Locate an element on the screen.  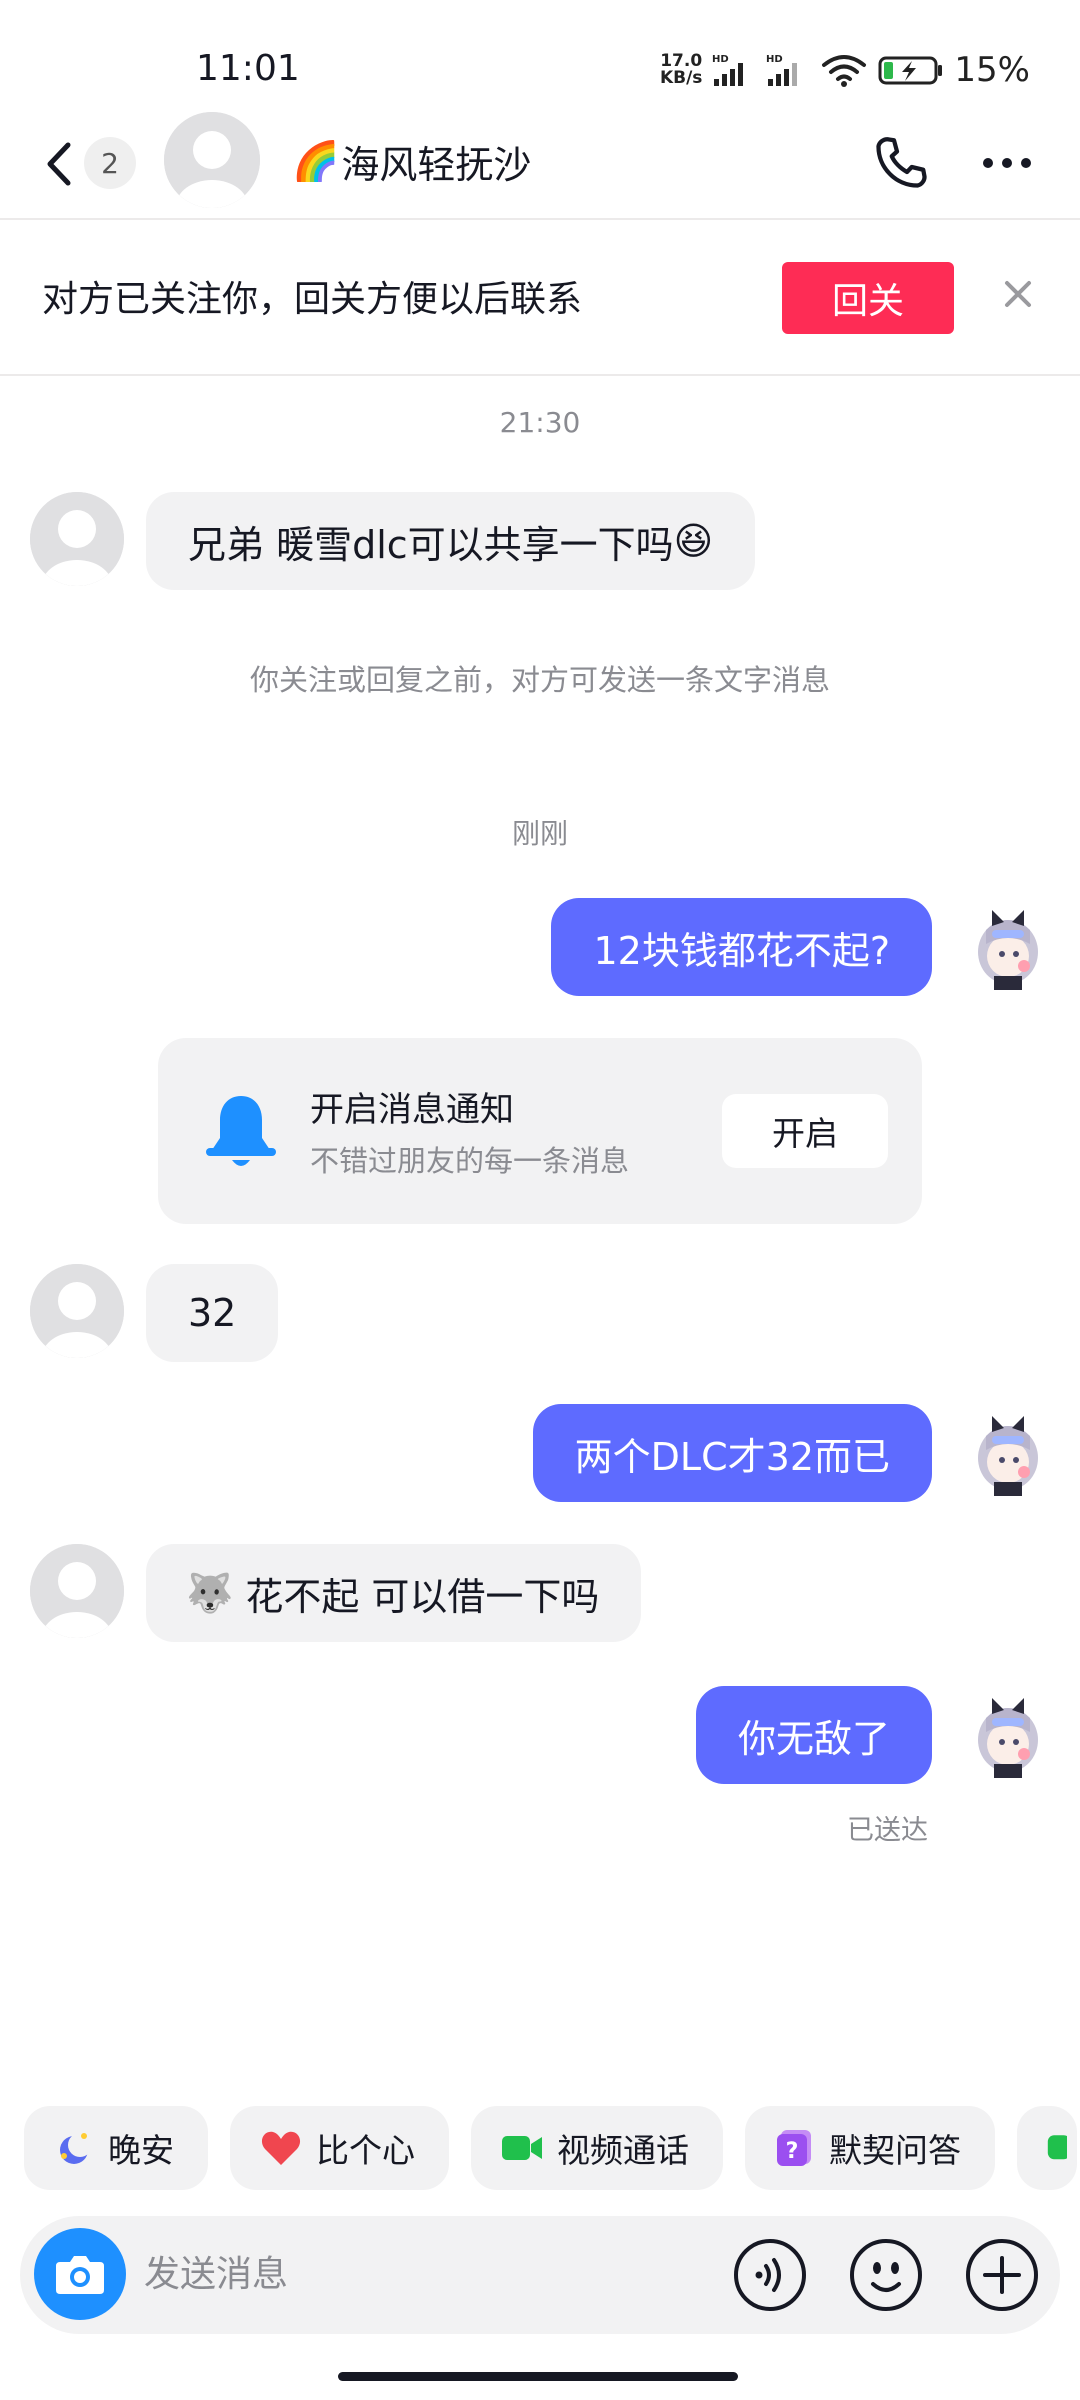
camera-icon is located at coordinates (80, 2275).